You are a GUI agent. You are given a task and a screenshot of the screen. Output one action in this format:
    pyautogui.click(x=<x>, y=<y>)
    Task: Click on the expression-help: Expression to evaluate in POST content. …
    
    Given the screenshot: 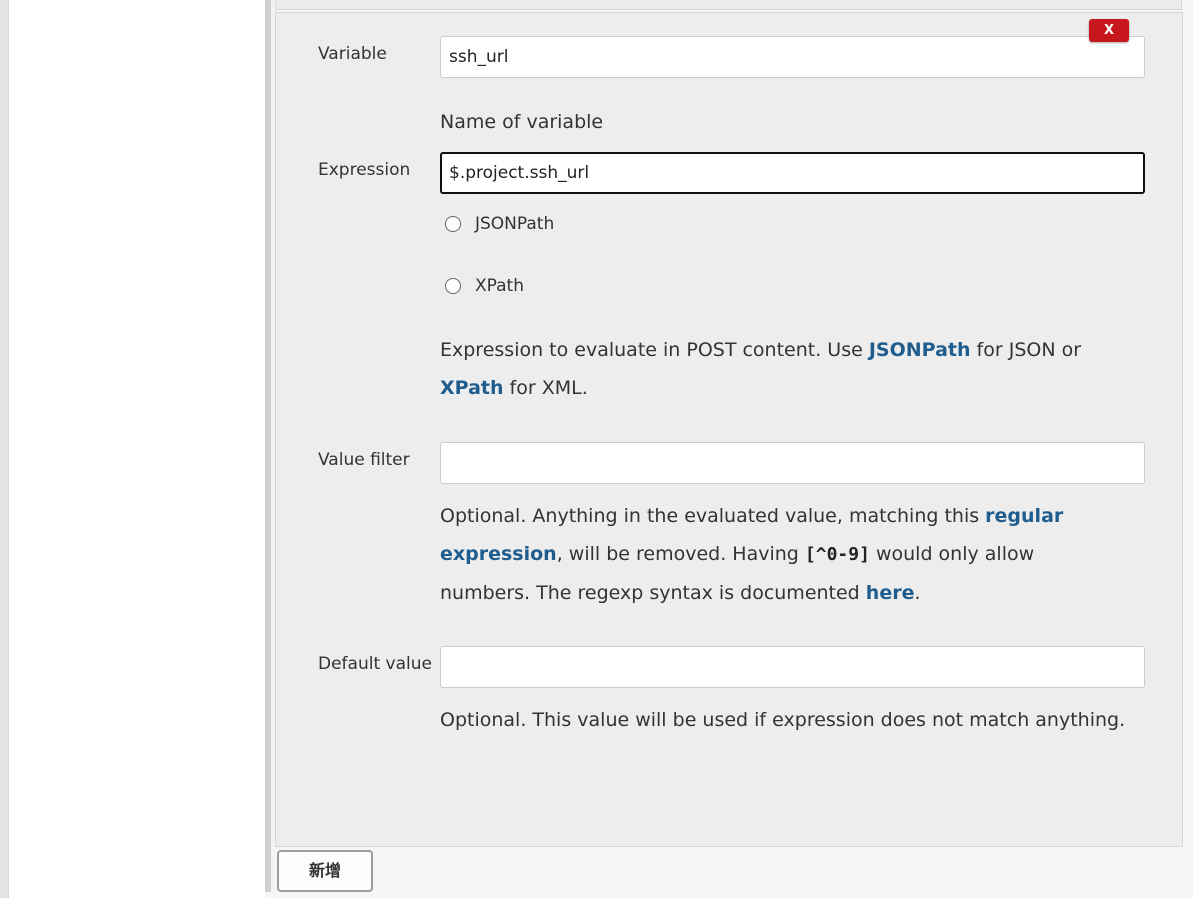 What is the action you would take?
    pyautogui.click(x=790, y=369)
    